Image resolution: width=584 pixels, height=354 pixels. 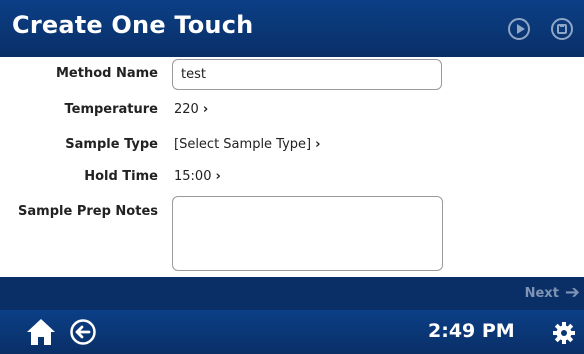 I want to click on temperature-label: Temperature, so click(x=111, y=109).